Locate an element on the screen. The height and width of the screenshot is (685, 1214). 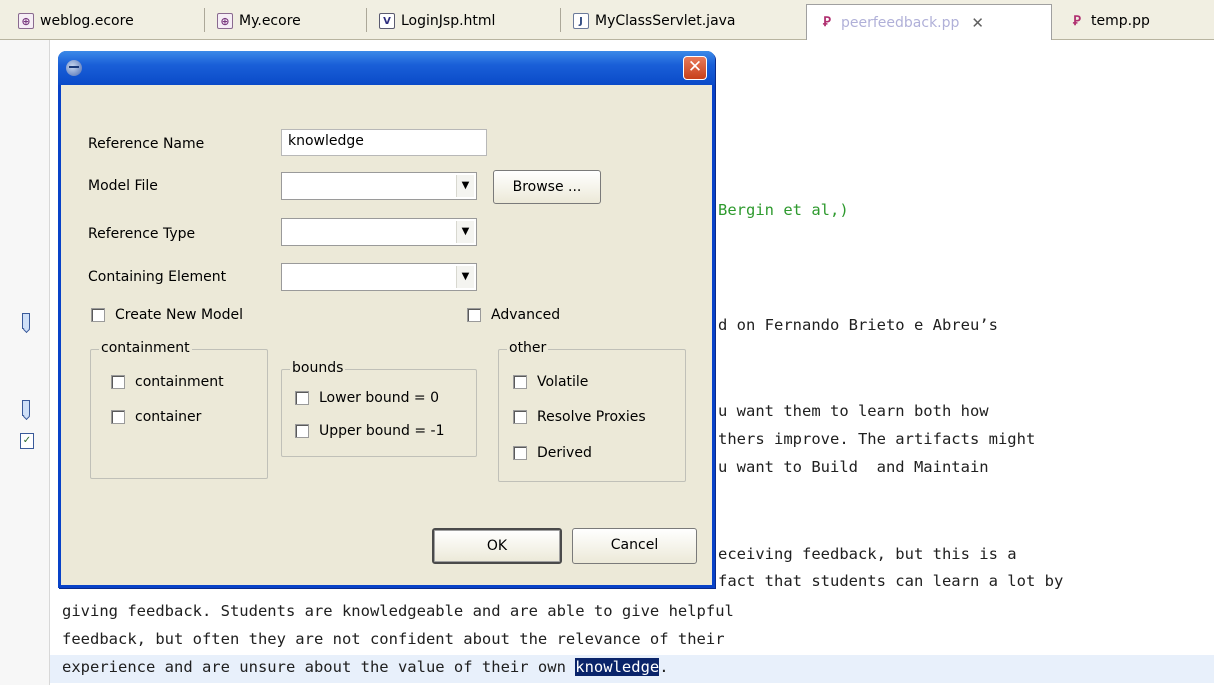
reference-name-input: knowledge is located at coordinates (384, 142).